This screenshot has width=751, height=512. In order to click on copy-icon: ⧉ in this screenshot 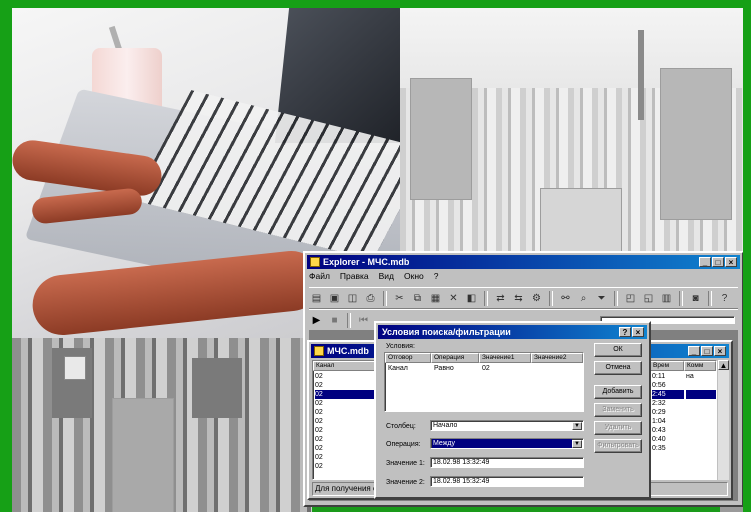, I will do `click(417, 298)`.